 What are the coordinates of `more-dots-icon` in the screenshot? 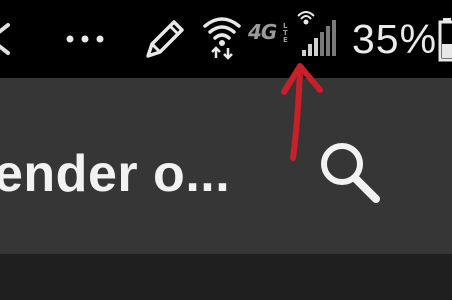 It's located at (87, 39).